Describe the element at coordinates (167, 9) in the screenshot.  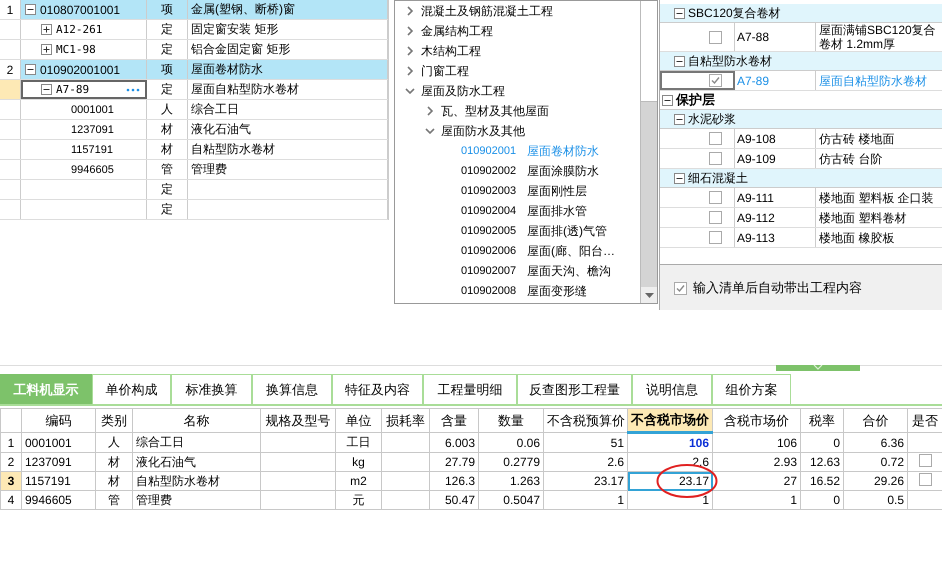
I see `type-cell: 项` at that location.